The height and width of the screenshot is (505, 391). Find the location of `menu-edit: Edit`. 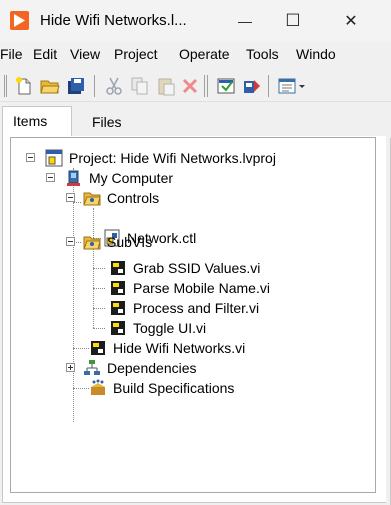

menu-edit: Edit is located at coordinates (45, 54).